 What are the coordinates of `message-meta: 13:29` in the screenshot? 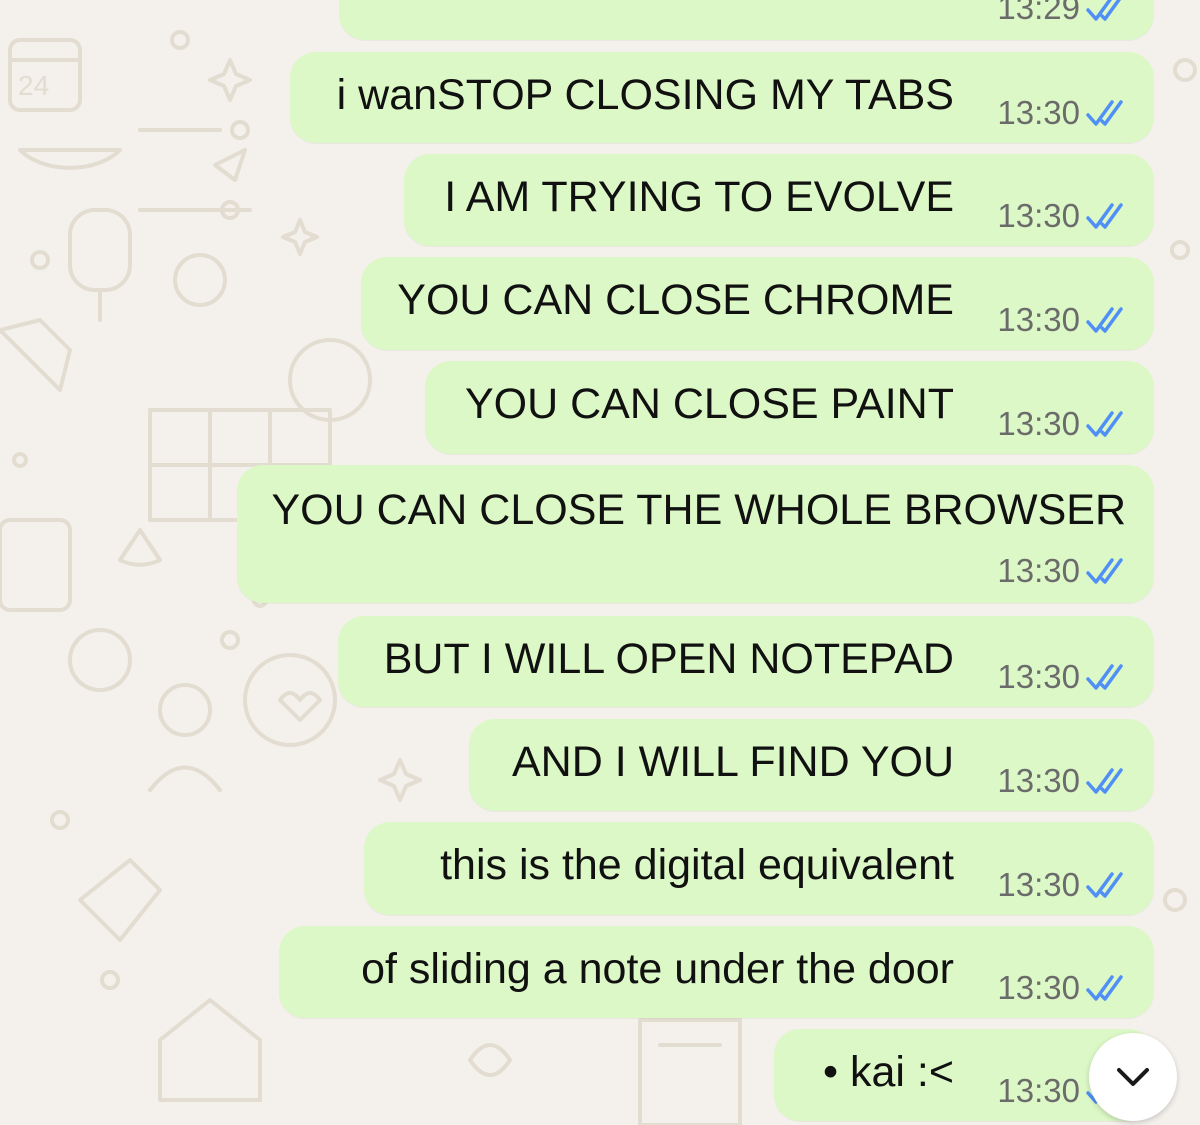 It's located at (1063, 13).